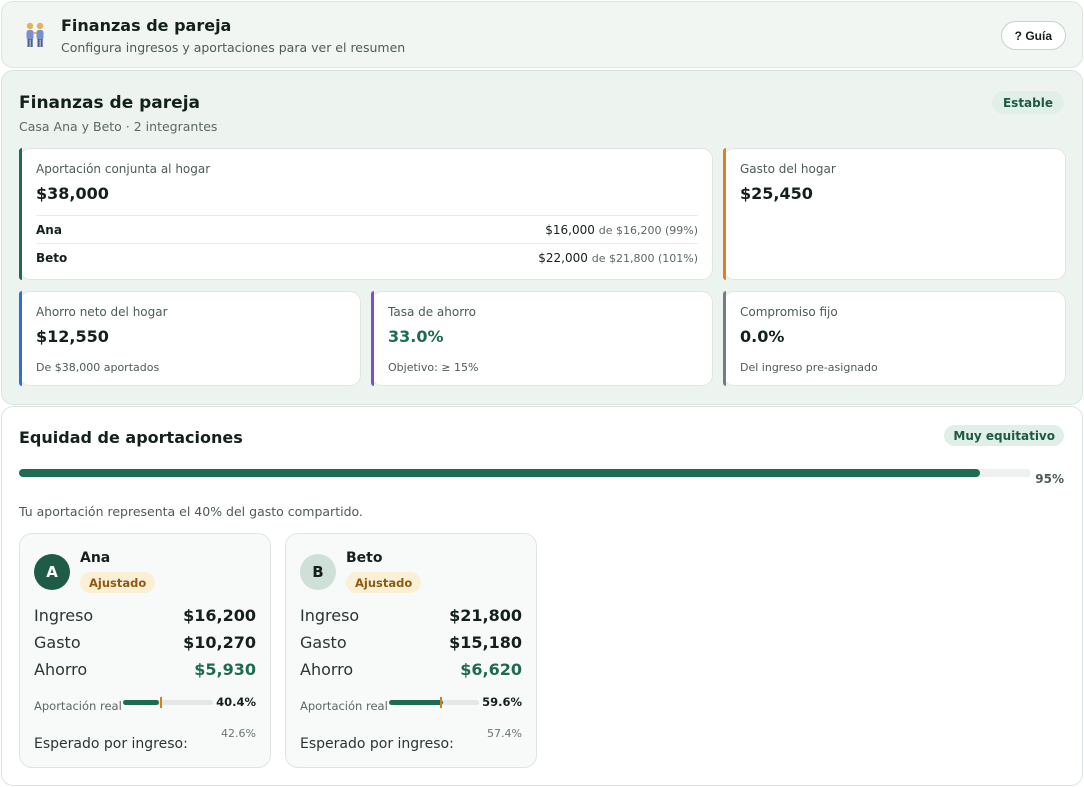  Describe the element at coordinates (225, 669) in the screenshot. I see `savings-value: $5,930` at that location.